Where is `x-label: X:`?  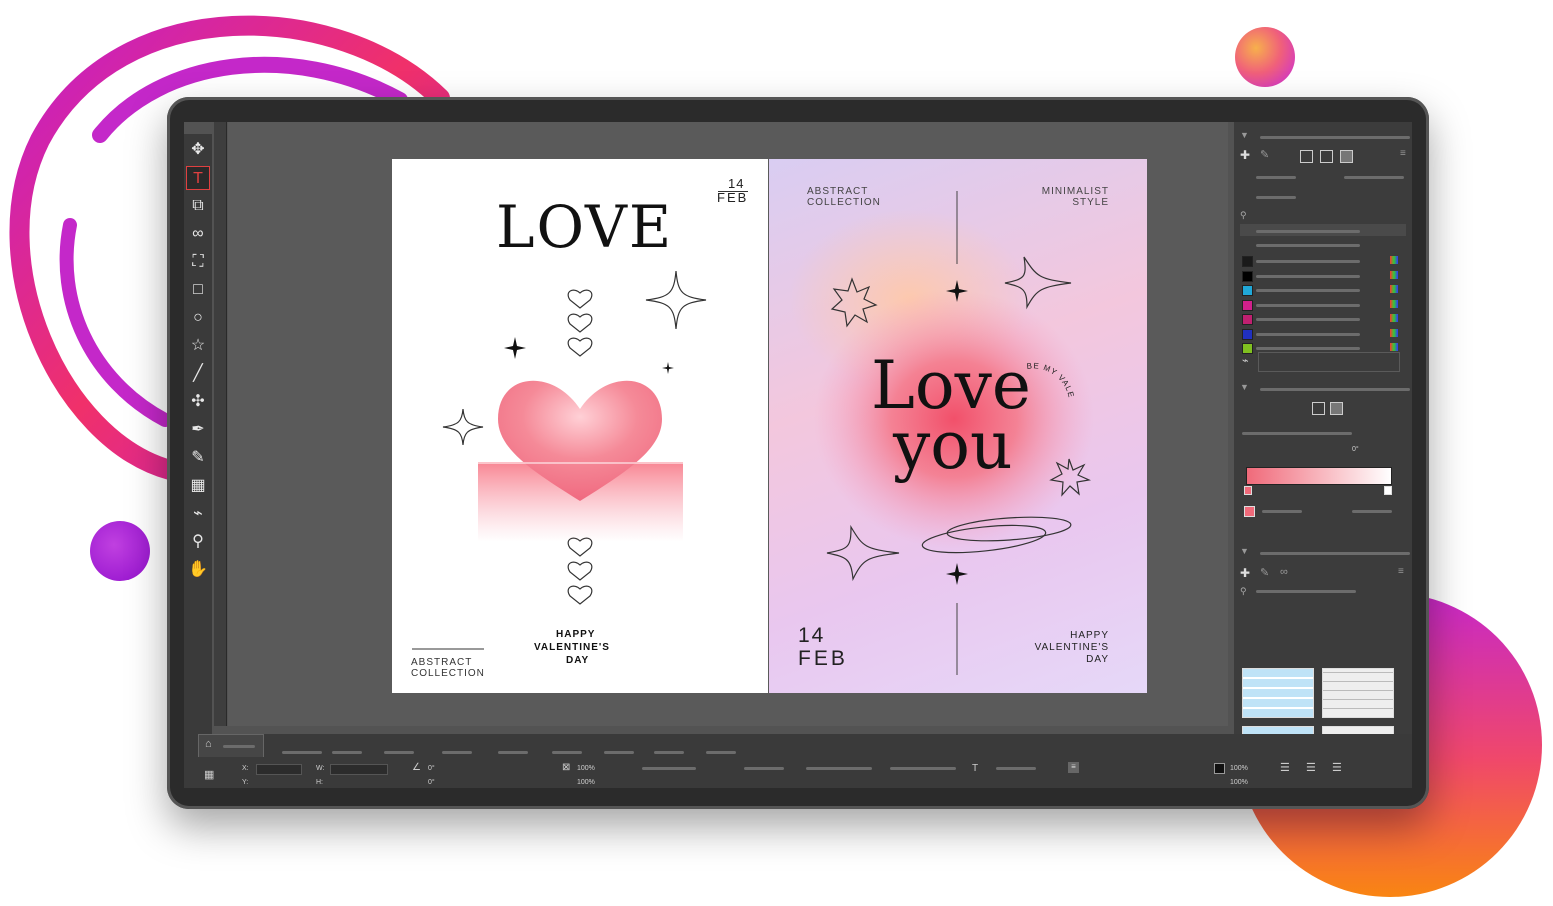 x-label: X: is located at coordinates (245, 768).